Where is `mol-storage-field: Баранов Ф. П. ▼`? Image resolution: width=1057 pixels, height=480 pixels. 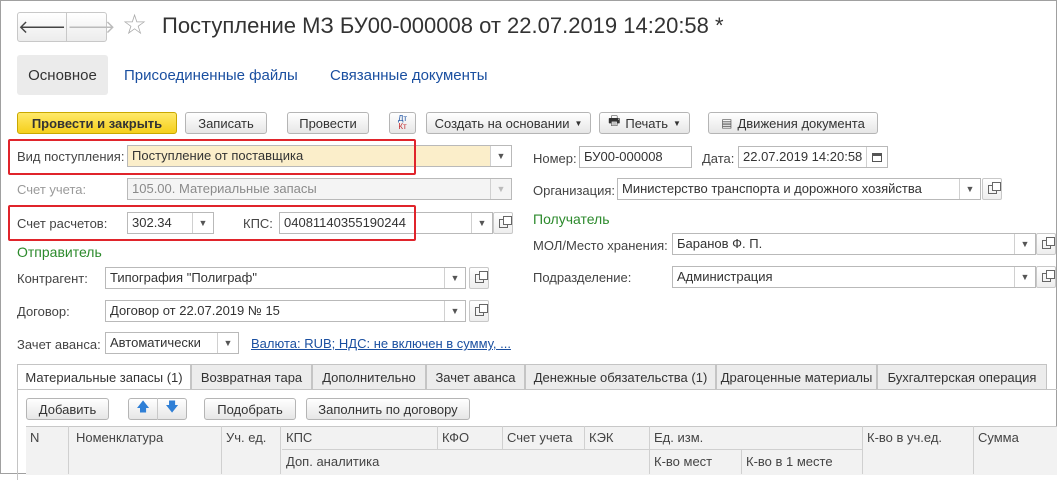
mol-storage-field: Баранов Ф. П. ▼ is located at coordinates (854, 244).